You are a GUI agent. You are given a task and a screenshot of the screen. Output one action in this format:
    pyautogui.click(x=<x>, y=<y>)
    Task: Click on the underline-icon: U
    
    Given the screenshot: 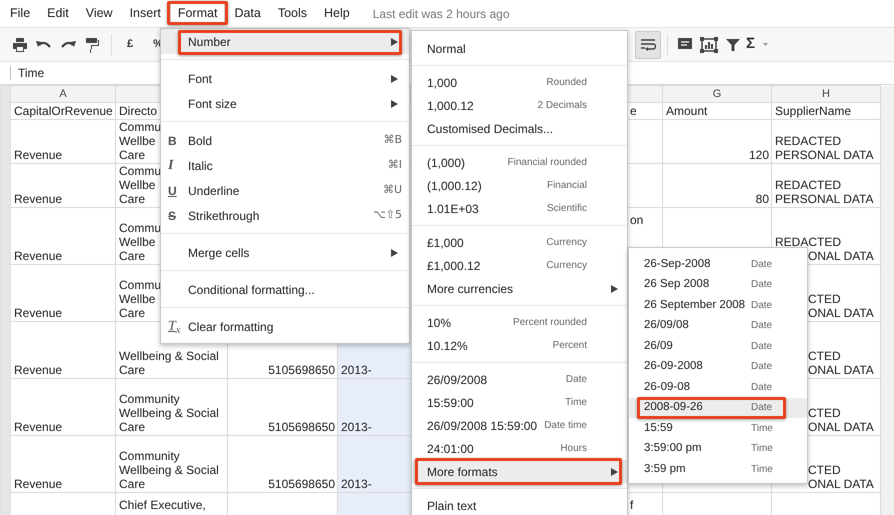 What is the action you would take?
    pyautogui.click(x=178, y=191)
    